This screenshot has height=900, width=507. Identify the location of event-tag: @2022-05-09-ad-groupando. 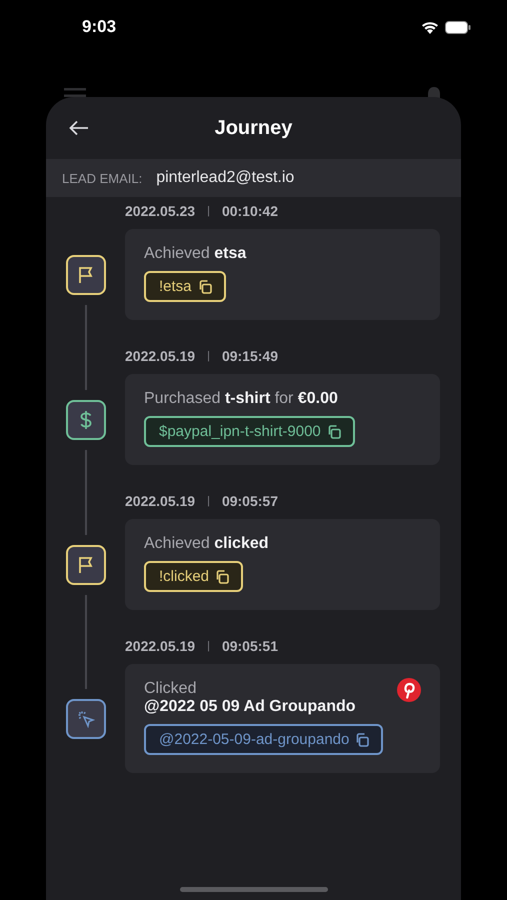
(264, 739).